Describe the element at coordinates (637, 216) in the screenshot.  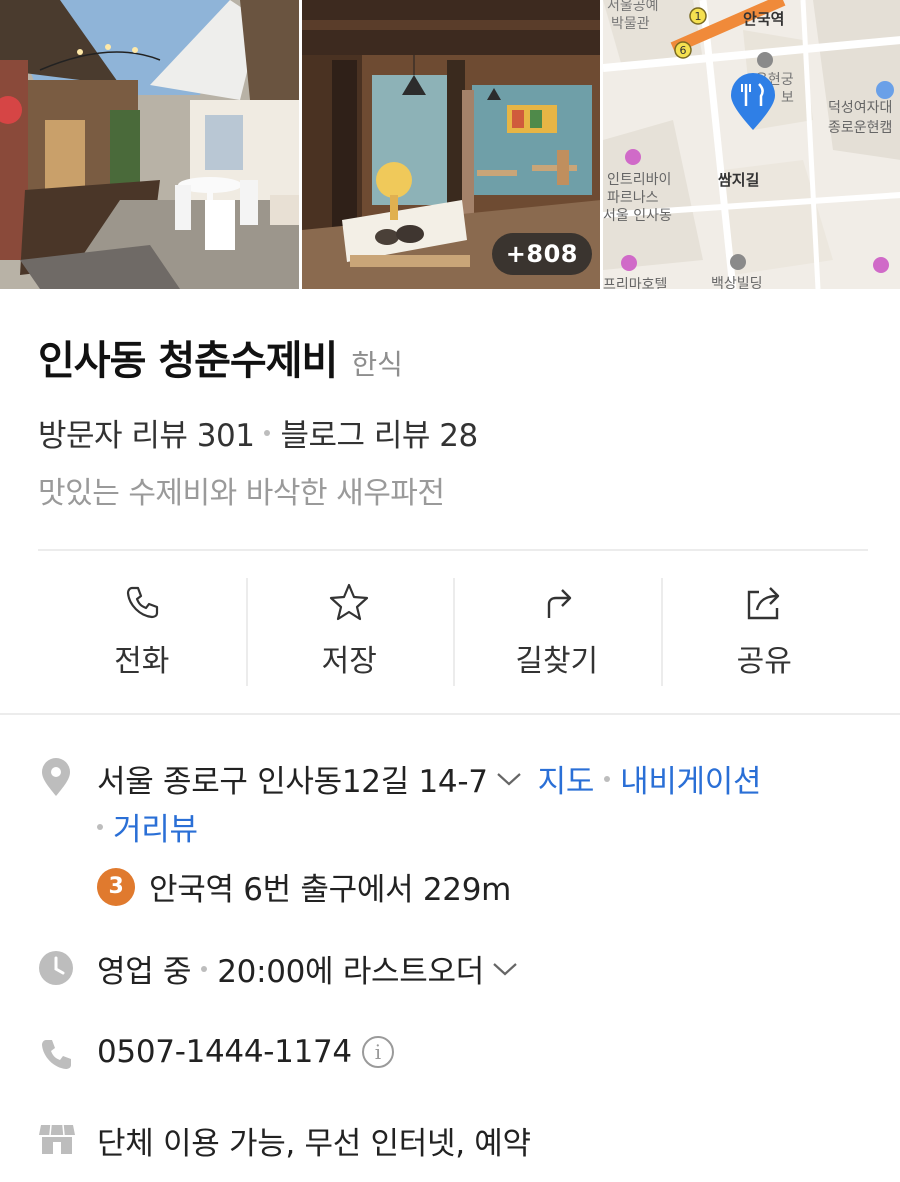
I see `map-label-hotel3: 서울 인사동` at that location.